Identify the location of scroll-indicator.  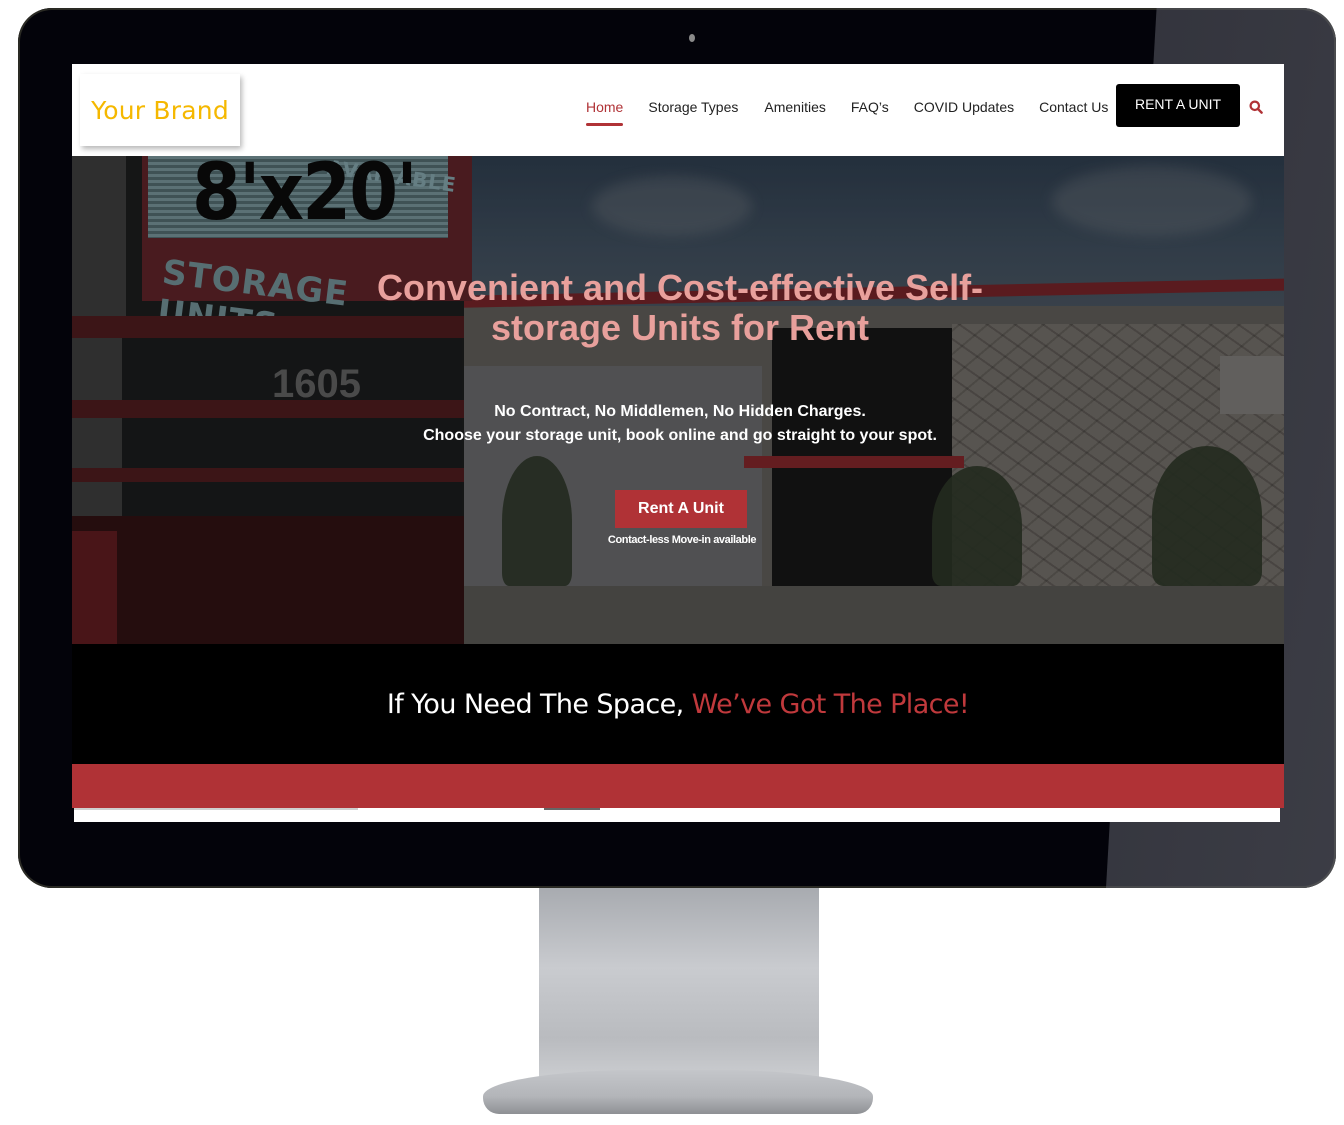
(572, 809).